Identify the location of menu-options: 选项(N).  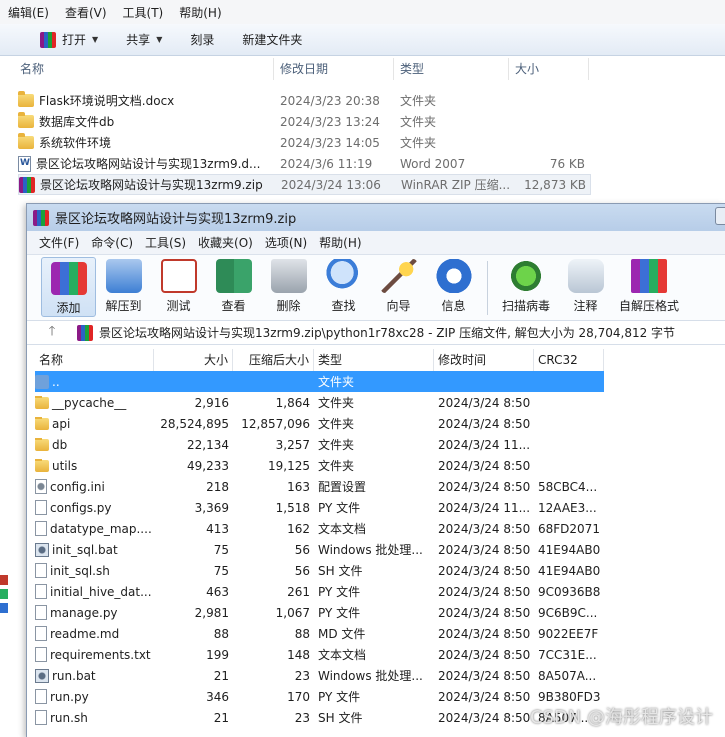
(286, 242).